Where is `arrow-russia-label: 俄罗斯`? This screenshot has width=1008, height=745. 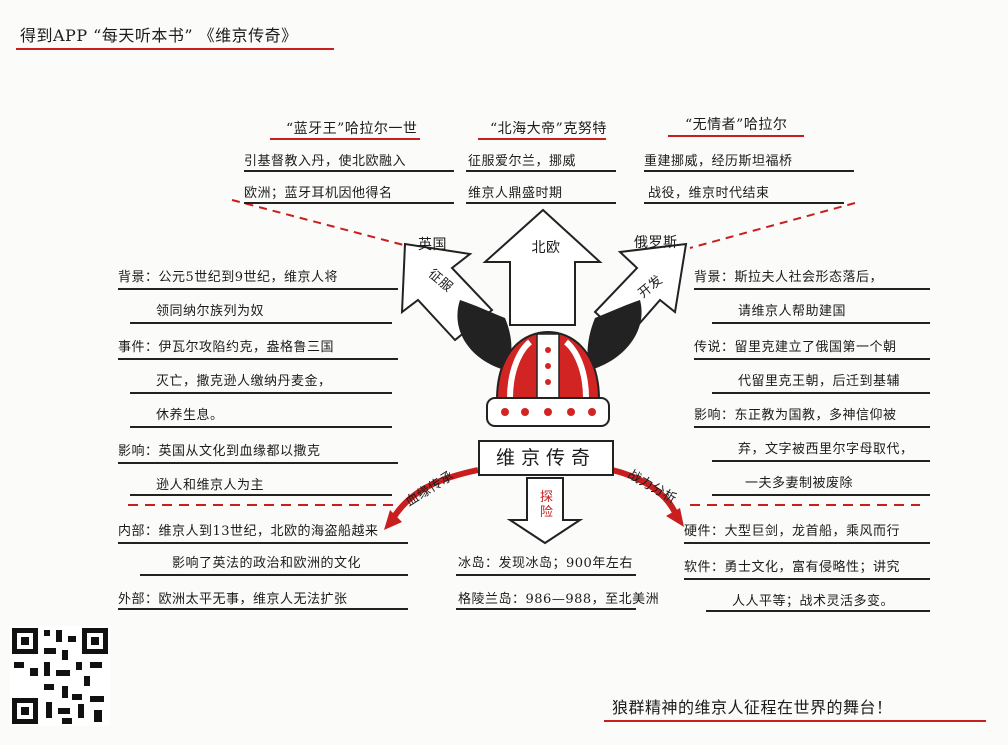
arrow-russia-label: 俄罗斯 is located at coordinates (656, 243).